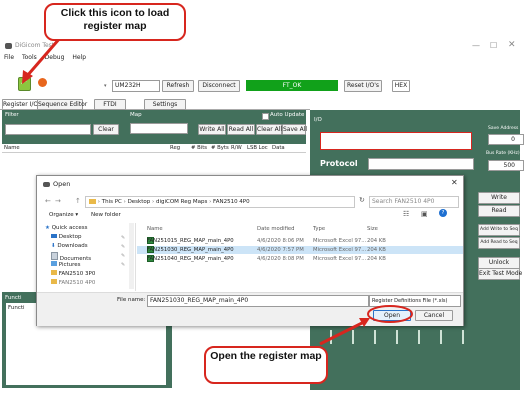  Describe the element at coordinates (115, 22) in the screenshot. I see `callout-load-register-map: Click this icon to load register map` at that location.